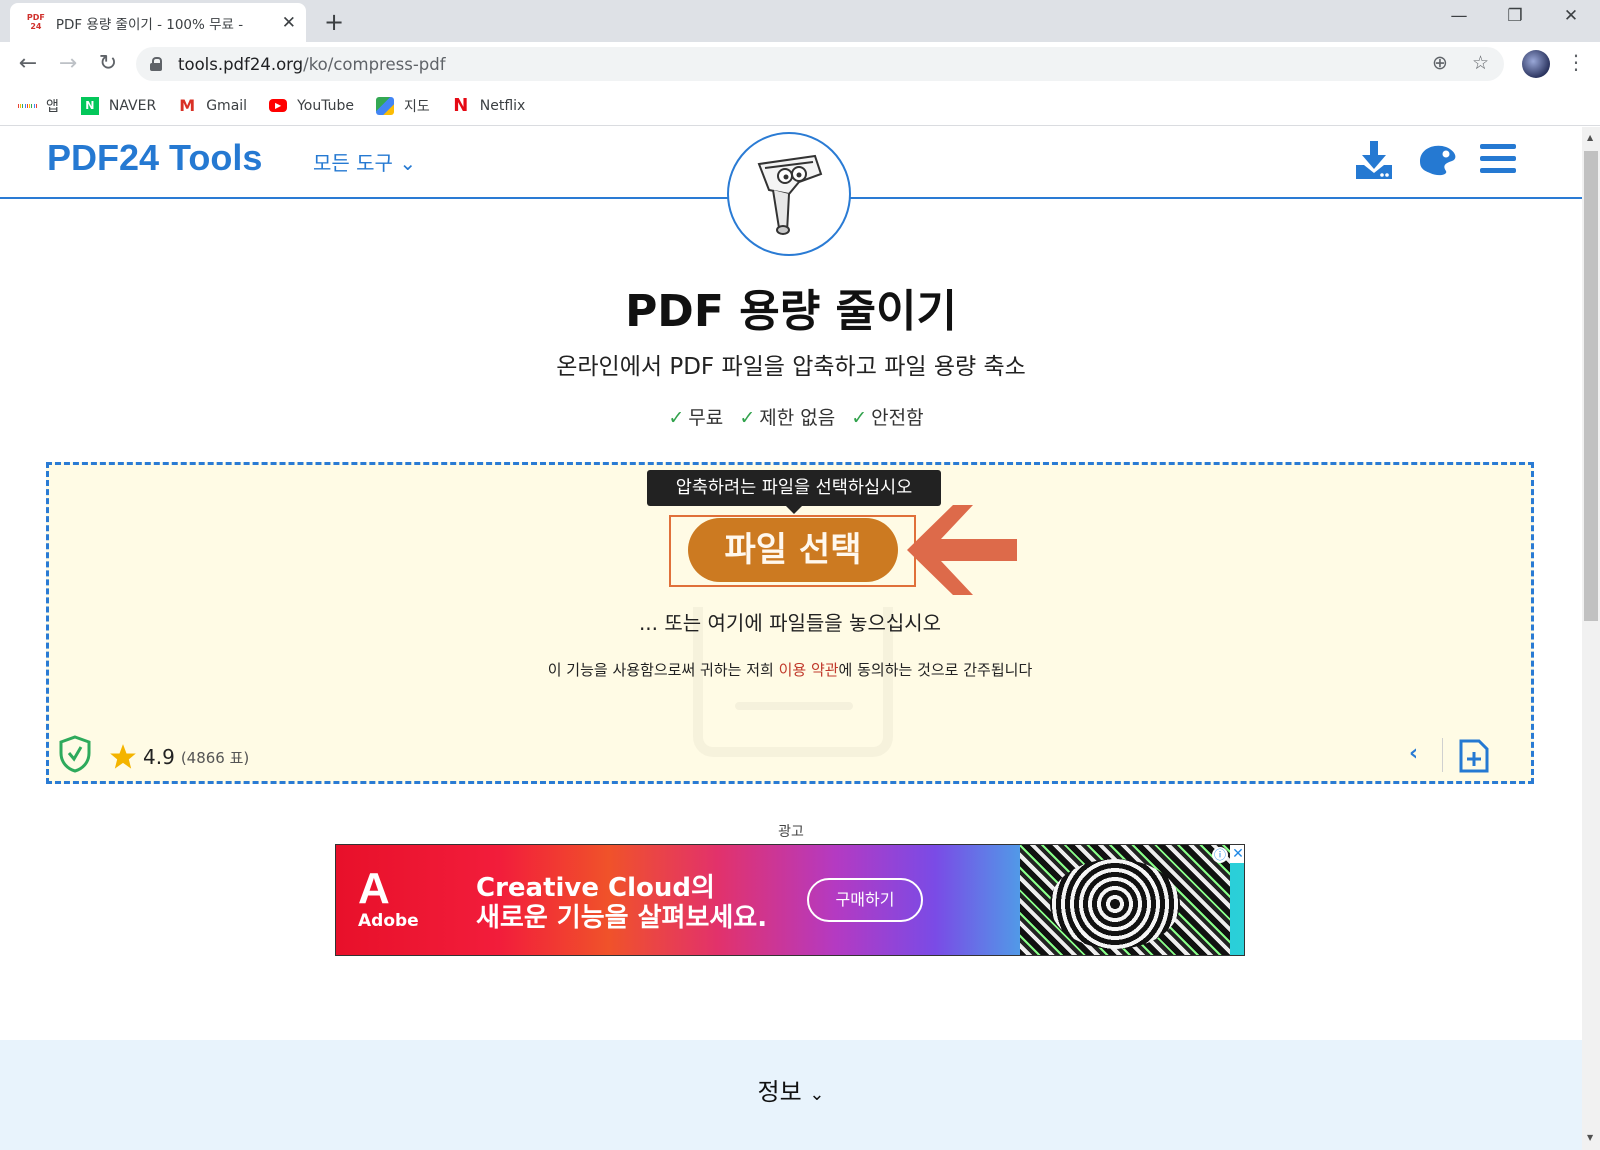  Describe the element at coordinates (794, 492) in the screenshot. I see `select-file-tooltip: 압축하려는 파일을 선택하십시오` at that location.